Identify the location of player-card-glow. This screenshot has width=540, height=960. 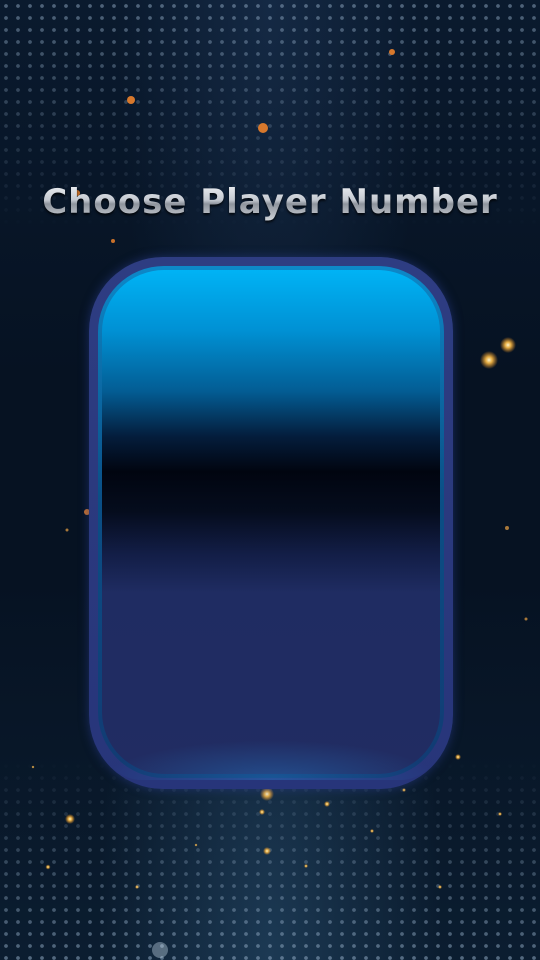
(271, 760).